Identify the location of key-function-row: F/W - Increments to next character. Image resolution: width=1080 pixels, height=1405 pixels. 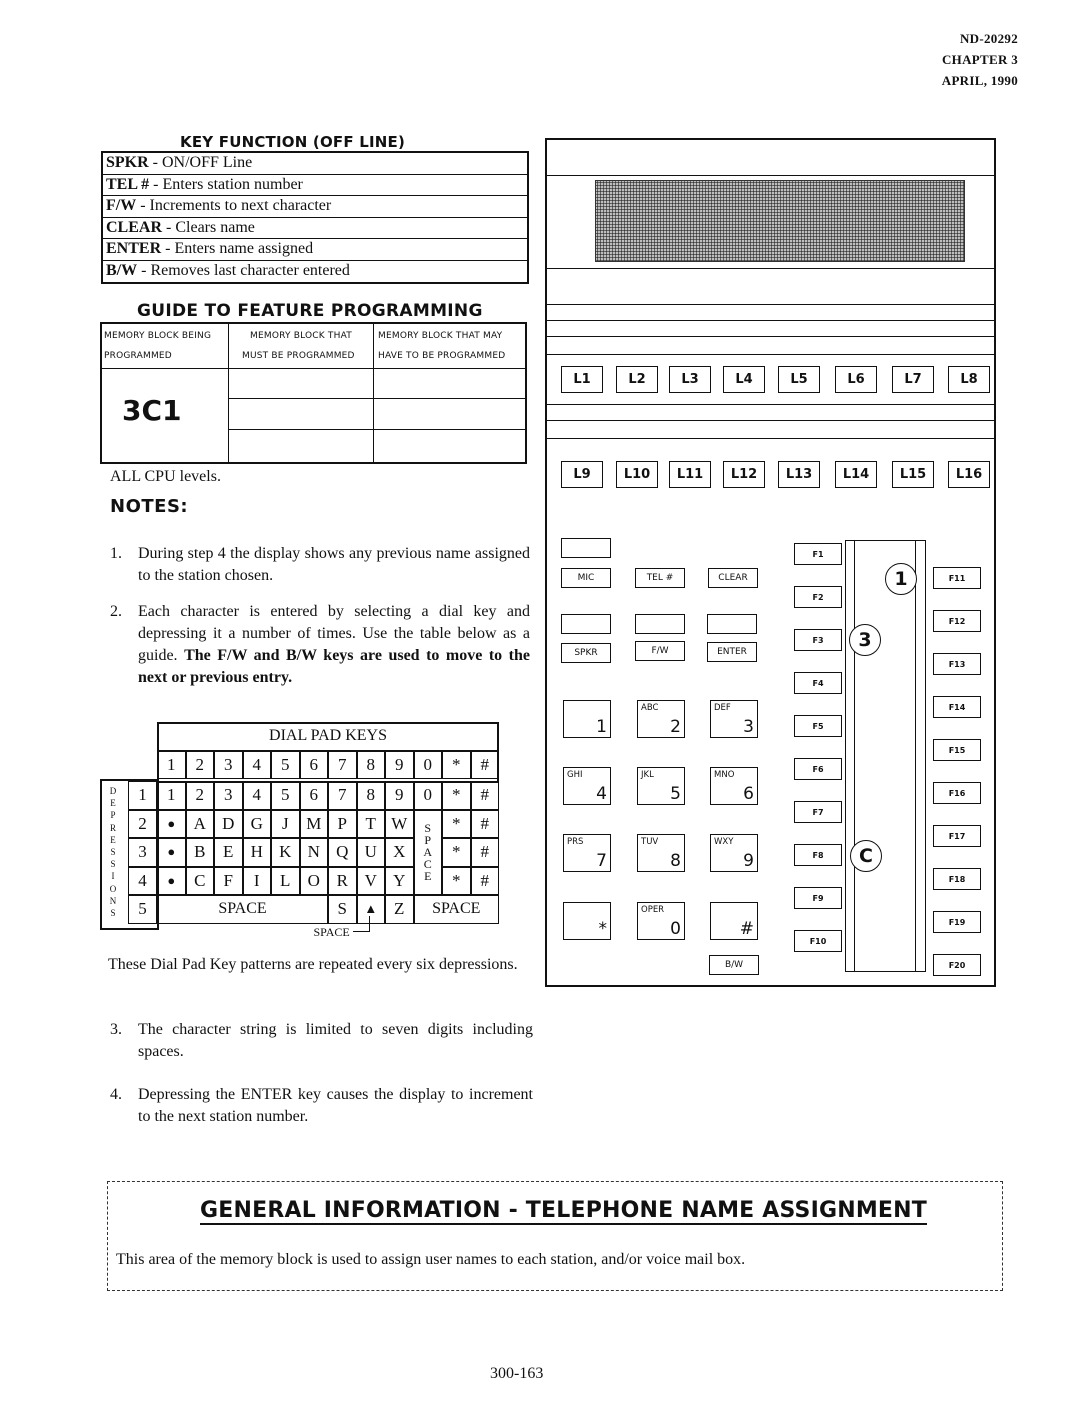
(315, 207).